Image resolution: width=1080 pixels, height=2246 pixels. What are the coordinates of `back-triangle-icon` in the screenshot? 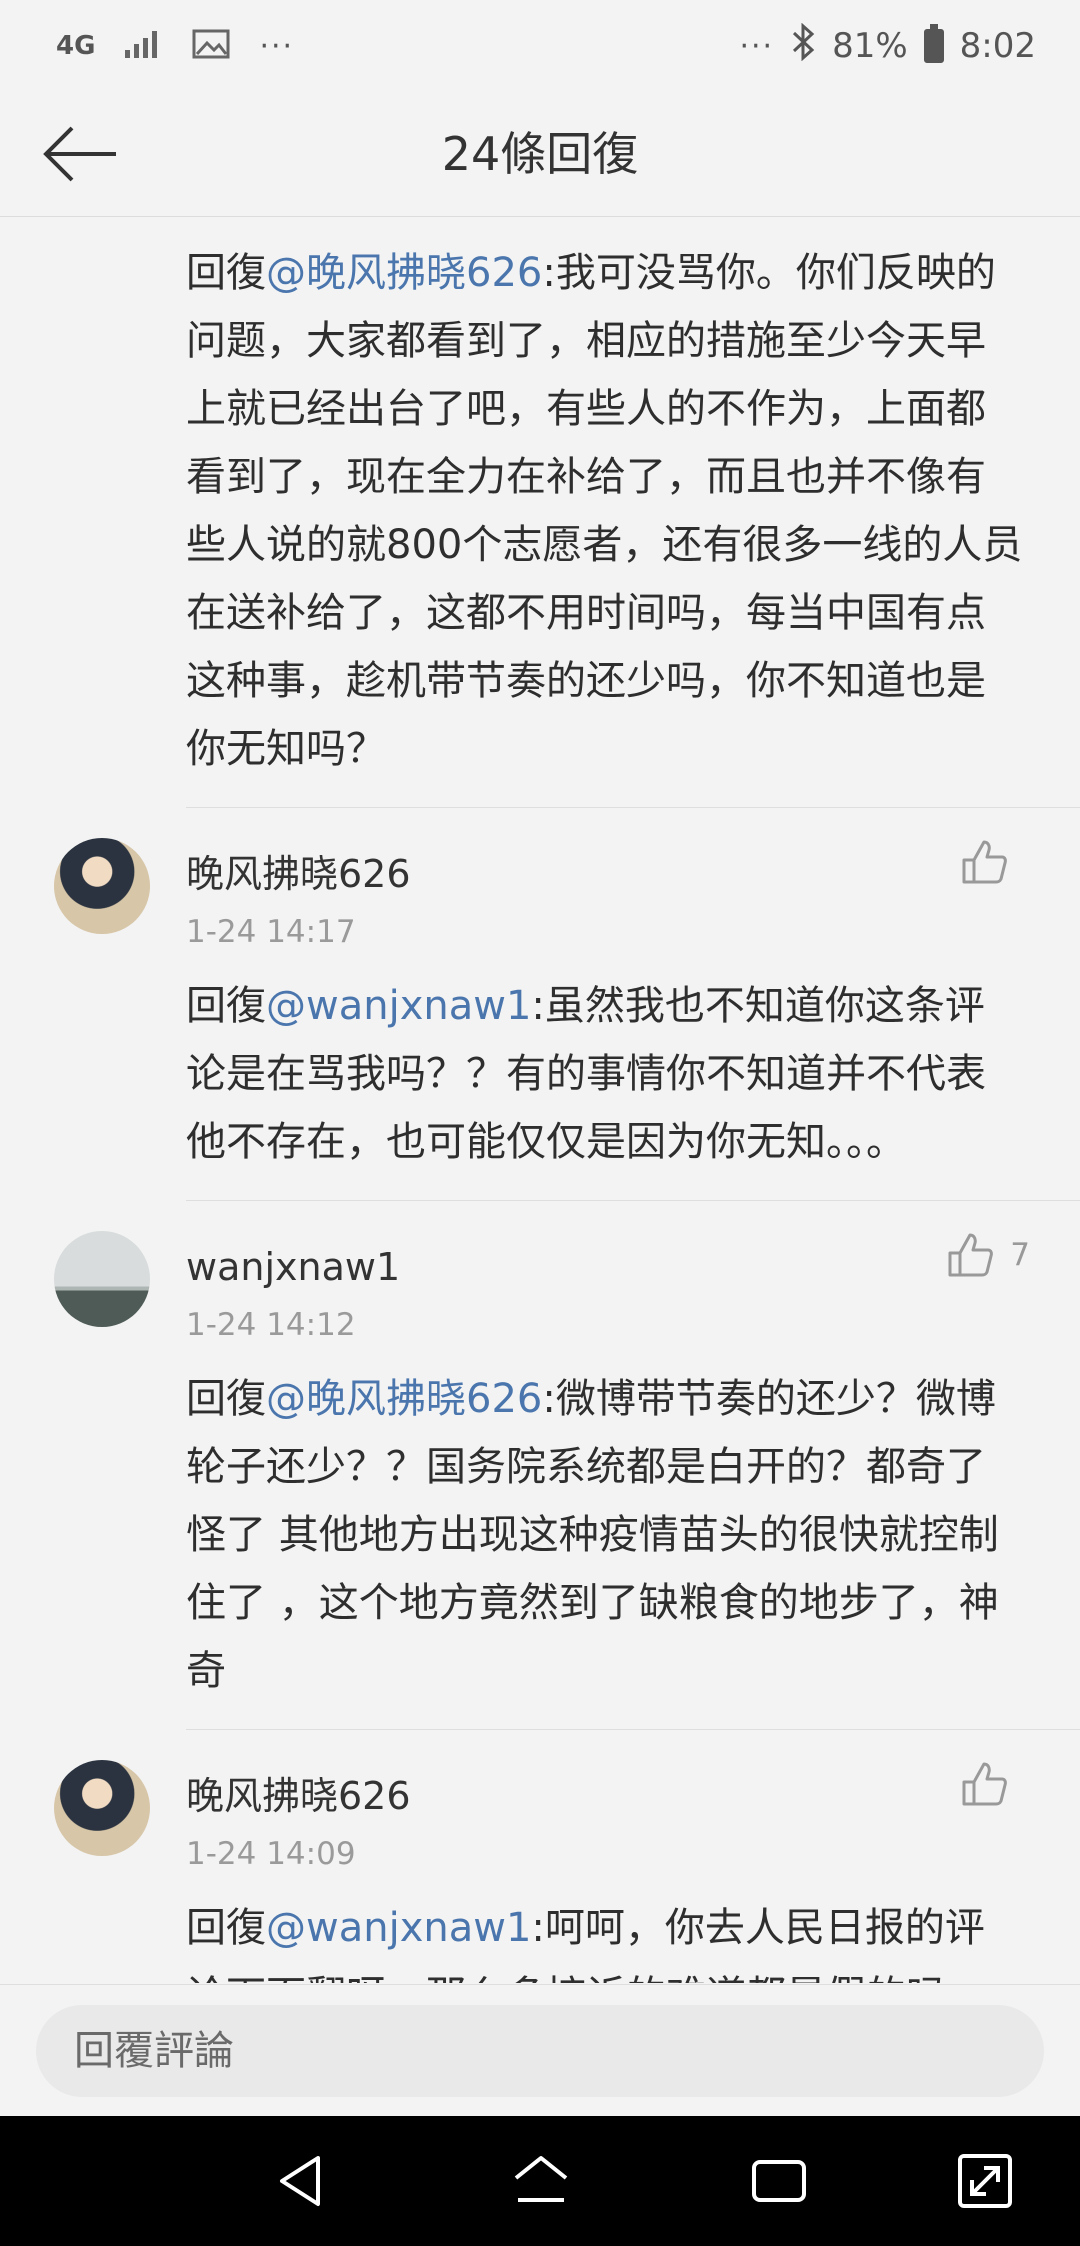 It's located at (300, 2181).